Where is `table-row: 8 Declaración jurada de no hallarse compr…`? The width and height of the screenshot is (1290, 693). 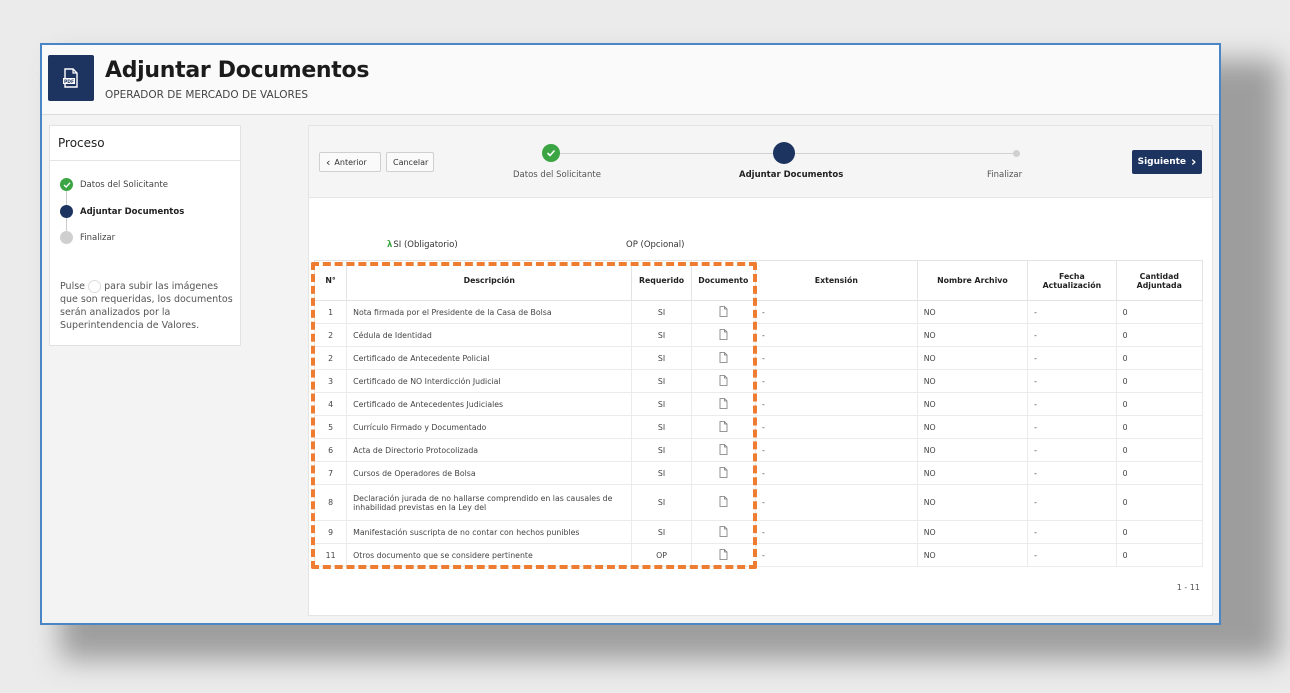 table-row: 8 Declaración jurada de no hallarse compr… is located at coordinates (758, 502).